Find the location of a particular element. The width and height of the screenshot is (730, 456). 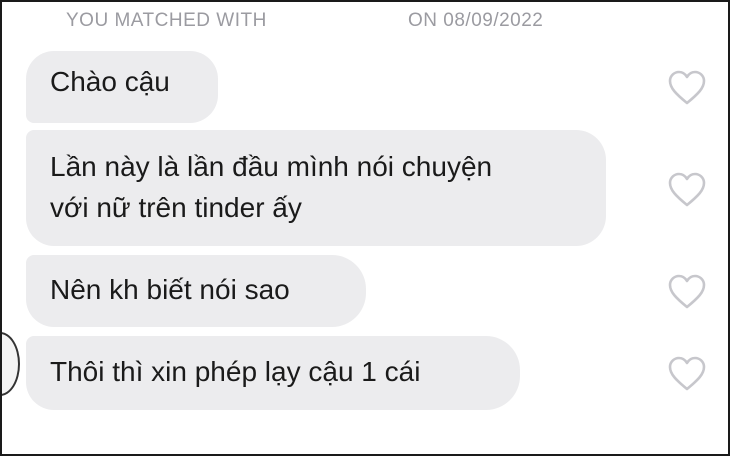

match-header: YOU MATCHED WITH ON 08/09/2022 is located at coordinates (322, 24).